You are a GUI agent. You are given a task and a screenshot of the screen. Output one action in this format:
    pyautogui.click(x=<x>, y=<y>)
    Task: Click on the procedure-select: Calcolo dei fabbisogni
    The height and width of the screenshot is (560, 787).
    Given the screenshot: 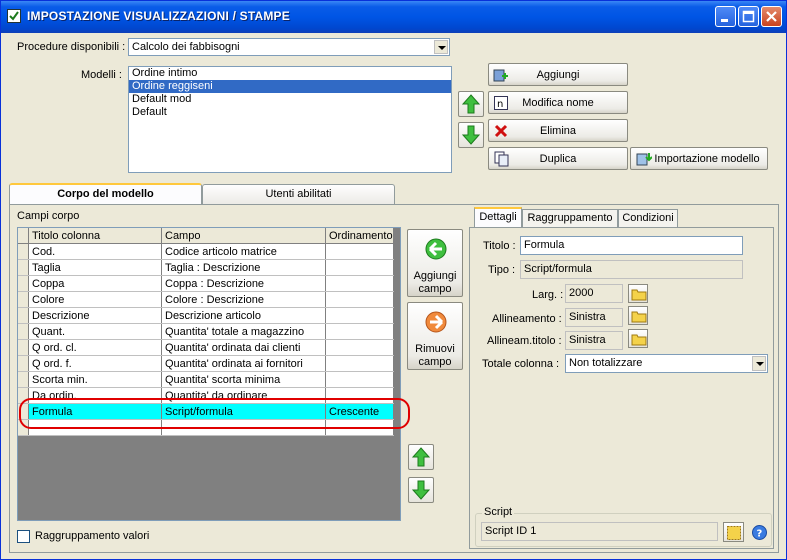 What is the action you would take?
    pyautogui.click(x=289, y=47)
    